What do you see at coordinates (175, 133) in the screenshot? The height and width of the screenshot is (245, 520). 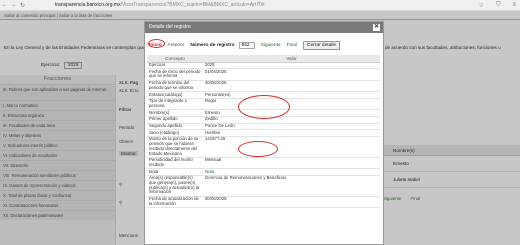 I see `concepto-cell: Sexo (catálogo)` at bounding box center [175, 133].